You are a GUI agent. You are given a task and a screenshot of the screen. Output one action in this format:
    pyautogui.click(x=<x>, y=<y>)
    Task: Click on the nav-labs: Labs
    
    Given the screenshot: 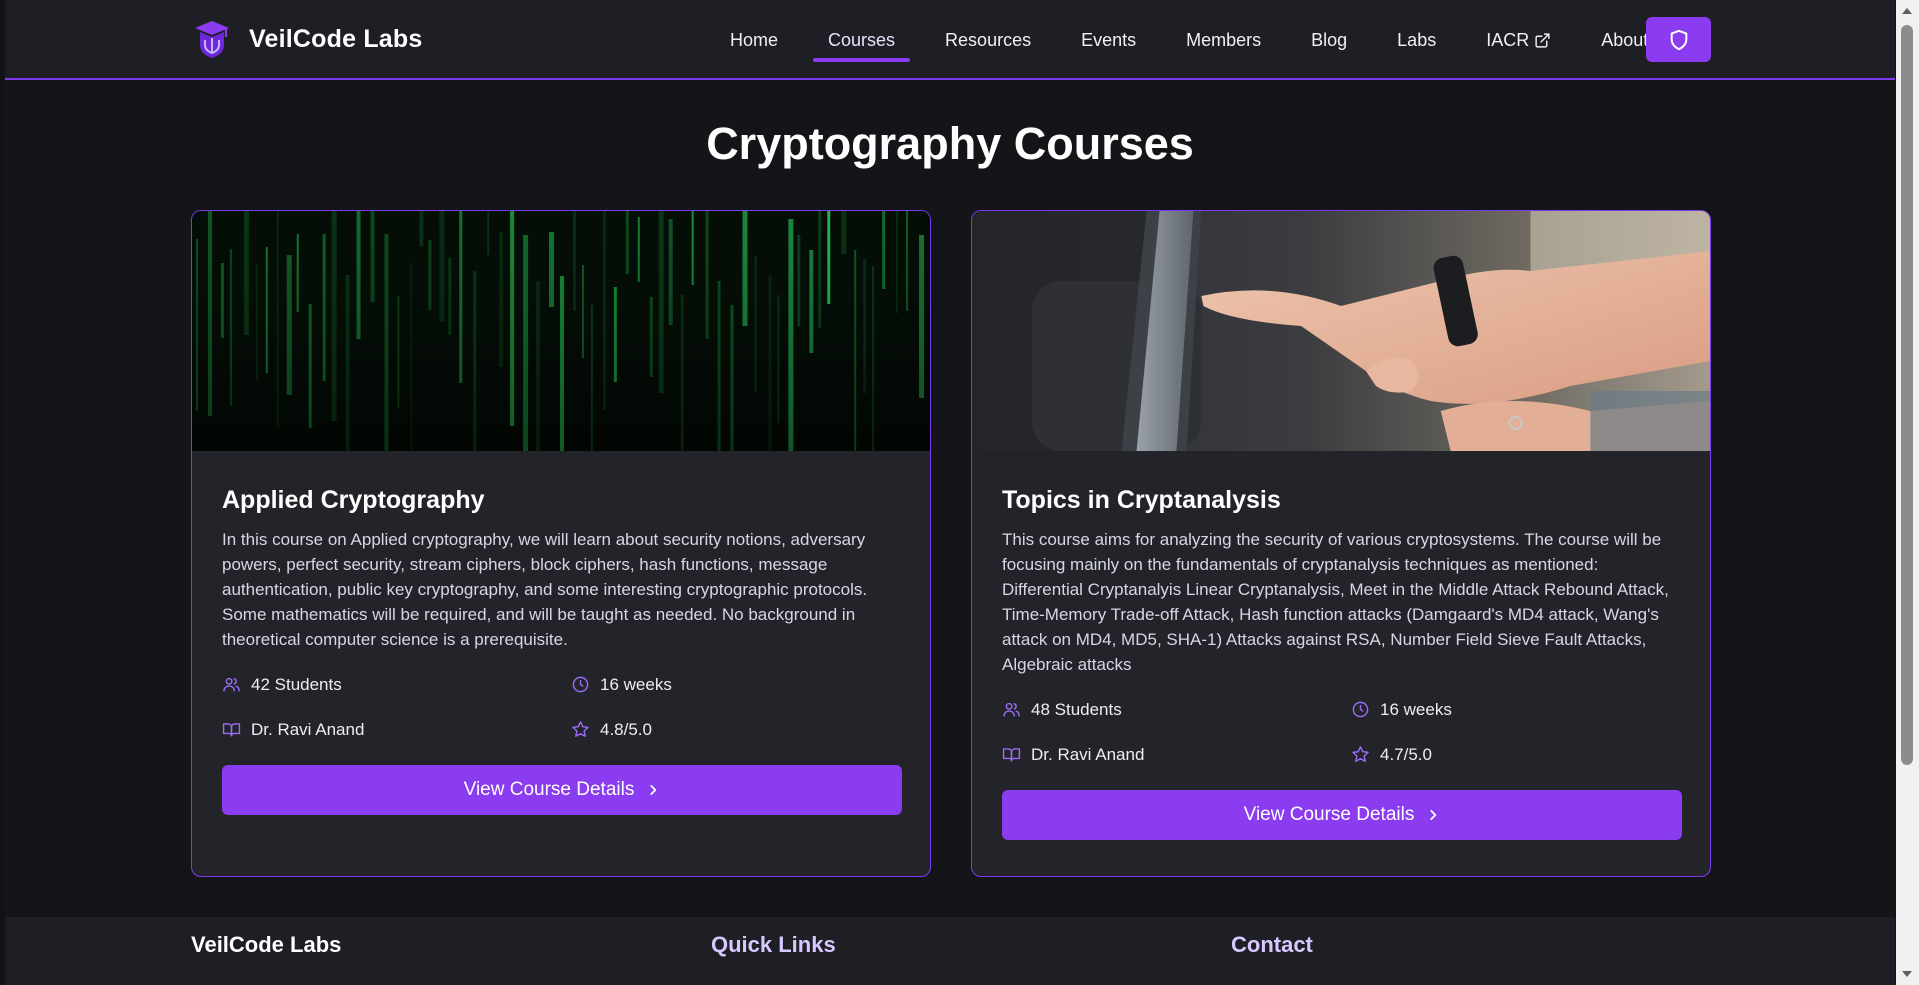 What is the action you would take?
    pyautogui.click(x=1416, y=40)
    